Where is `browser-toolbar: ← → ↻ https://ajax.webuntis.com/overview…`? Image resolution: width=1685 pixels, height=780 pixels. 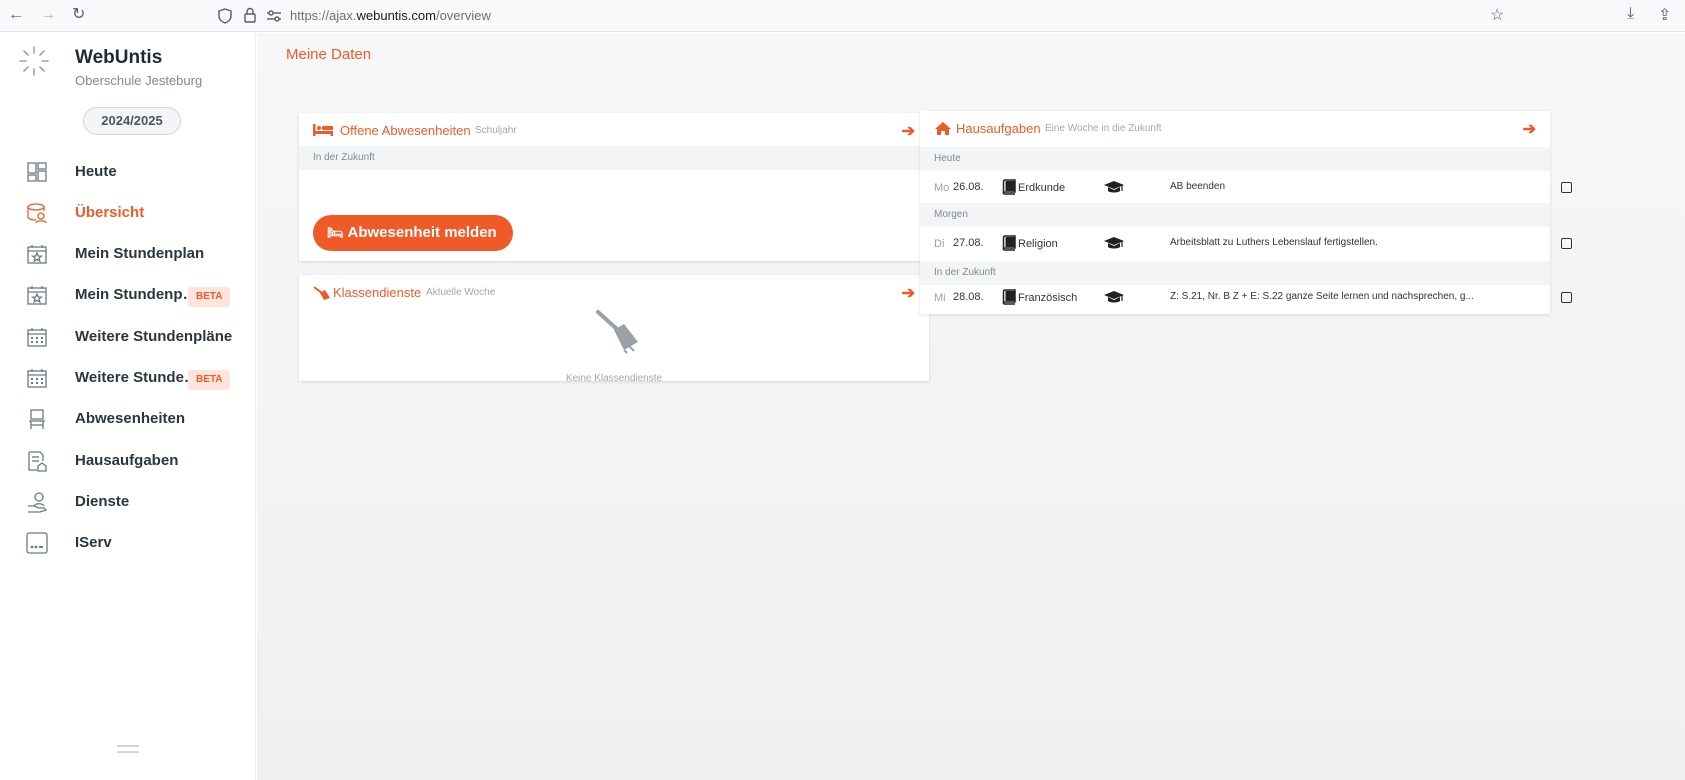
browser-toolbar: ← → ↻ https://ajax.webuntis.com/overview… is located at coordinates (842, 16).